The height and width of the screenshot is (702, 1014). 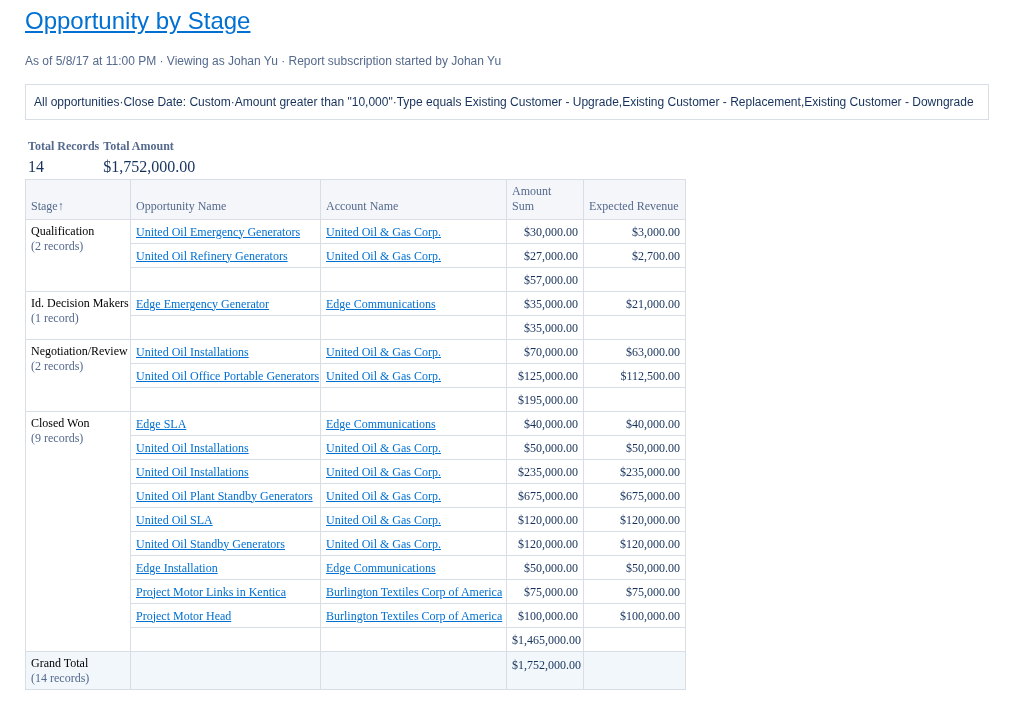 What do you see at coordinates (551, 303) in the screenshot?
I see `amount-value: $35,000.00` at bounding box center [551, 303].